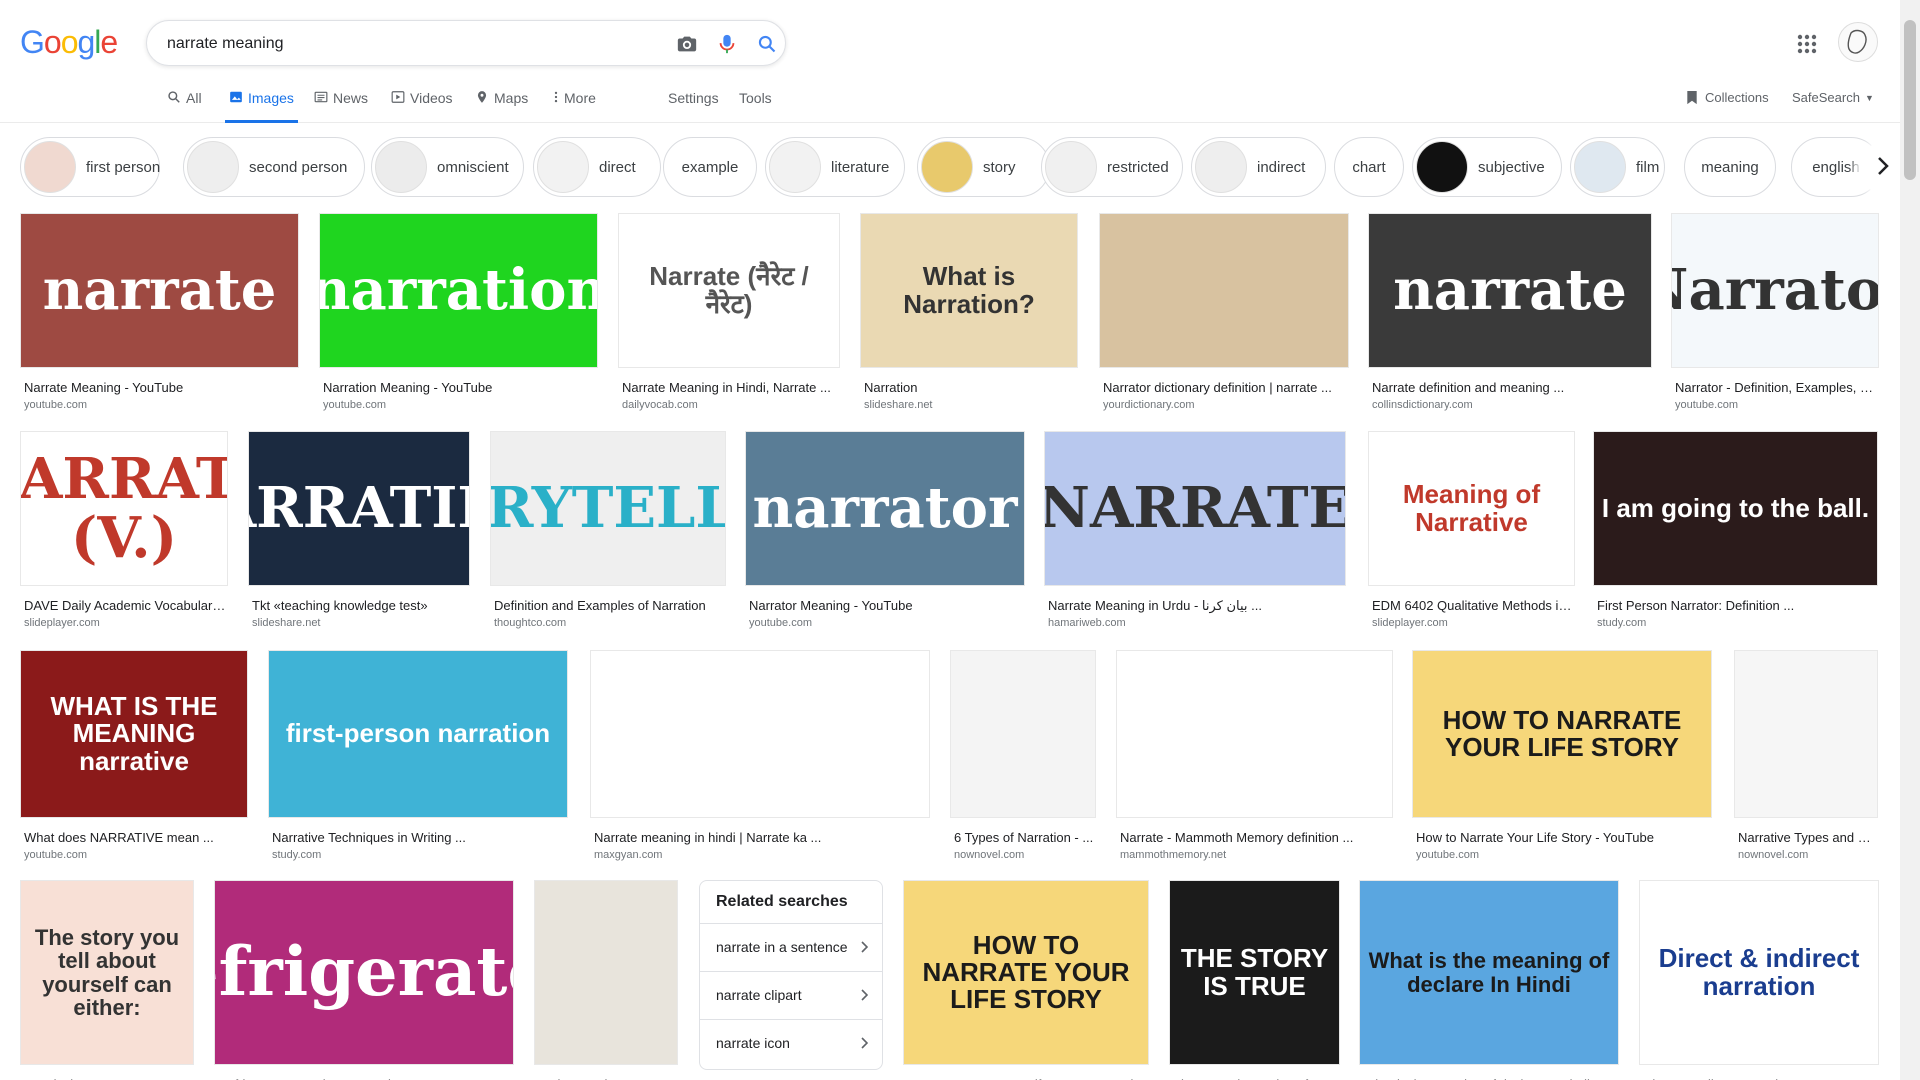 The height and width of the screenshot is (1080, 1920). I want to click on related-chip: meaning, so click(1730, 167).